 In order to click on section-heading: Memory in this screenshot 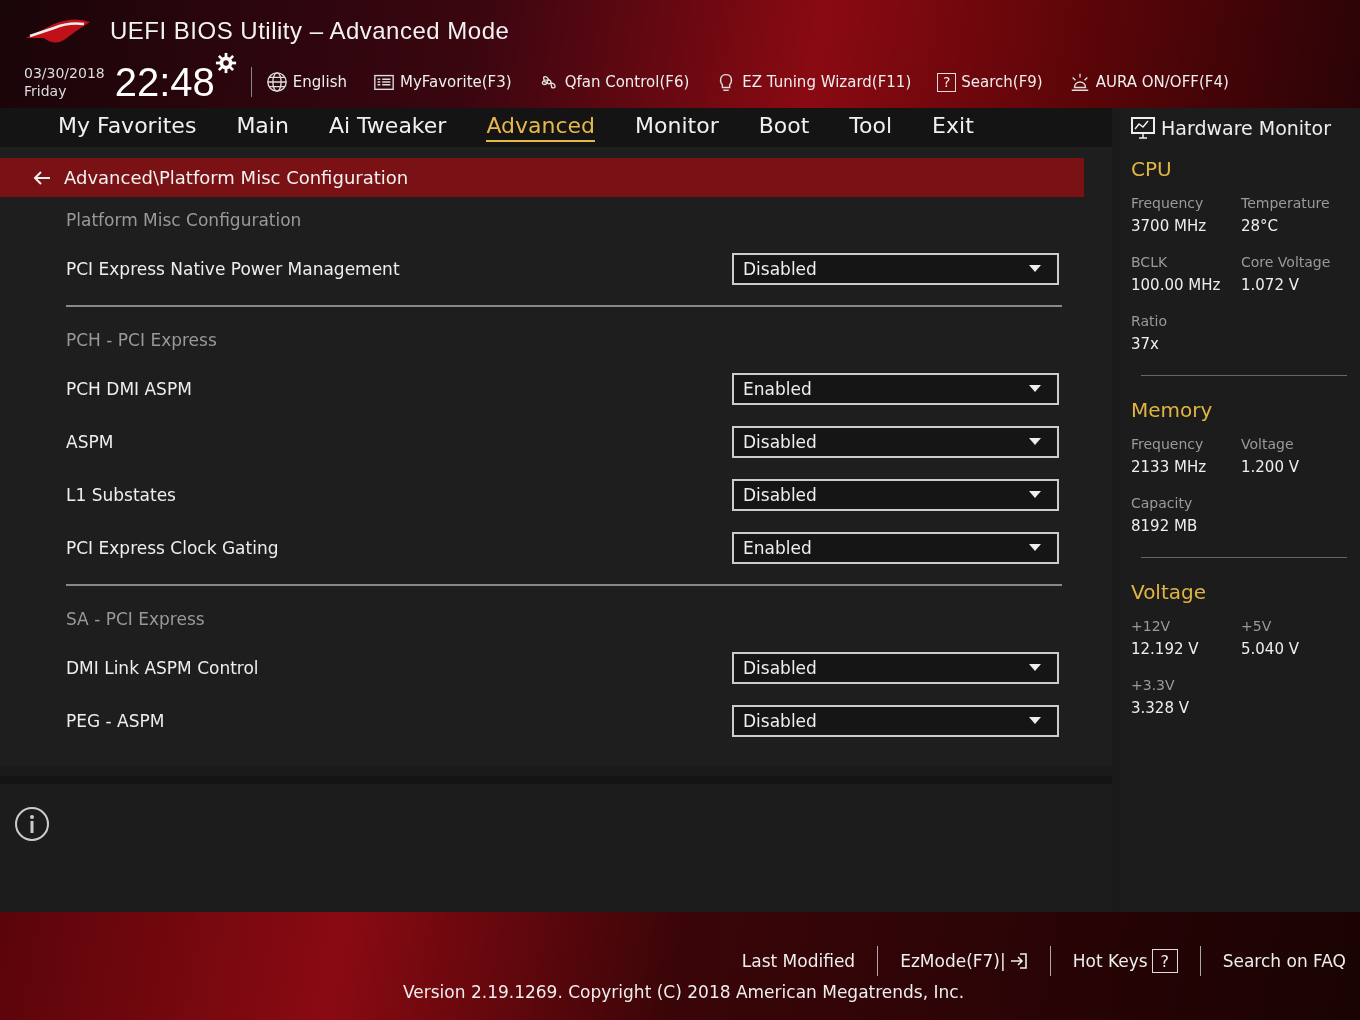, I will do `click(1172, 410)`.